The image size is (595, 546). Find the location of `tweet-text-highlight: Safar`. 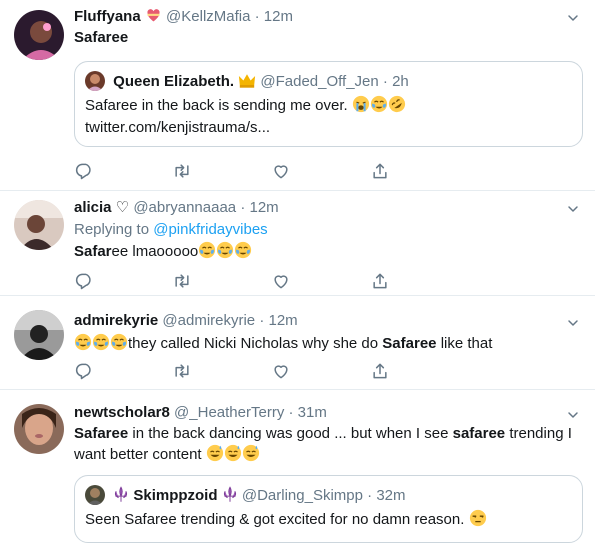

tweet-text-highlight: Safar is located at coordinates (93, 251).